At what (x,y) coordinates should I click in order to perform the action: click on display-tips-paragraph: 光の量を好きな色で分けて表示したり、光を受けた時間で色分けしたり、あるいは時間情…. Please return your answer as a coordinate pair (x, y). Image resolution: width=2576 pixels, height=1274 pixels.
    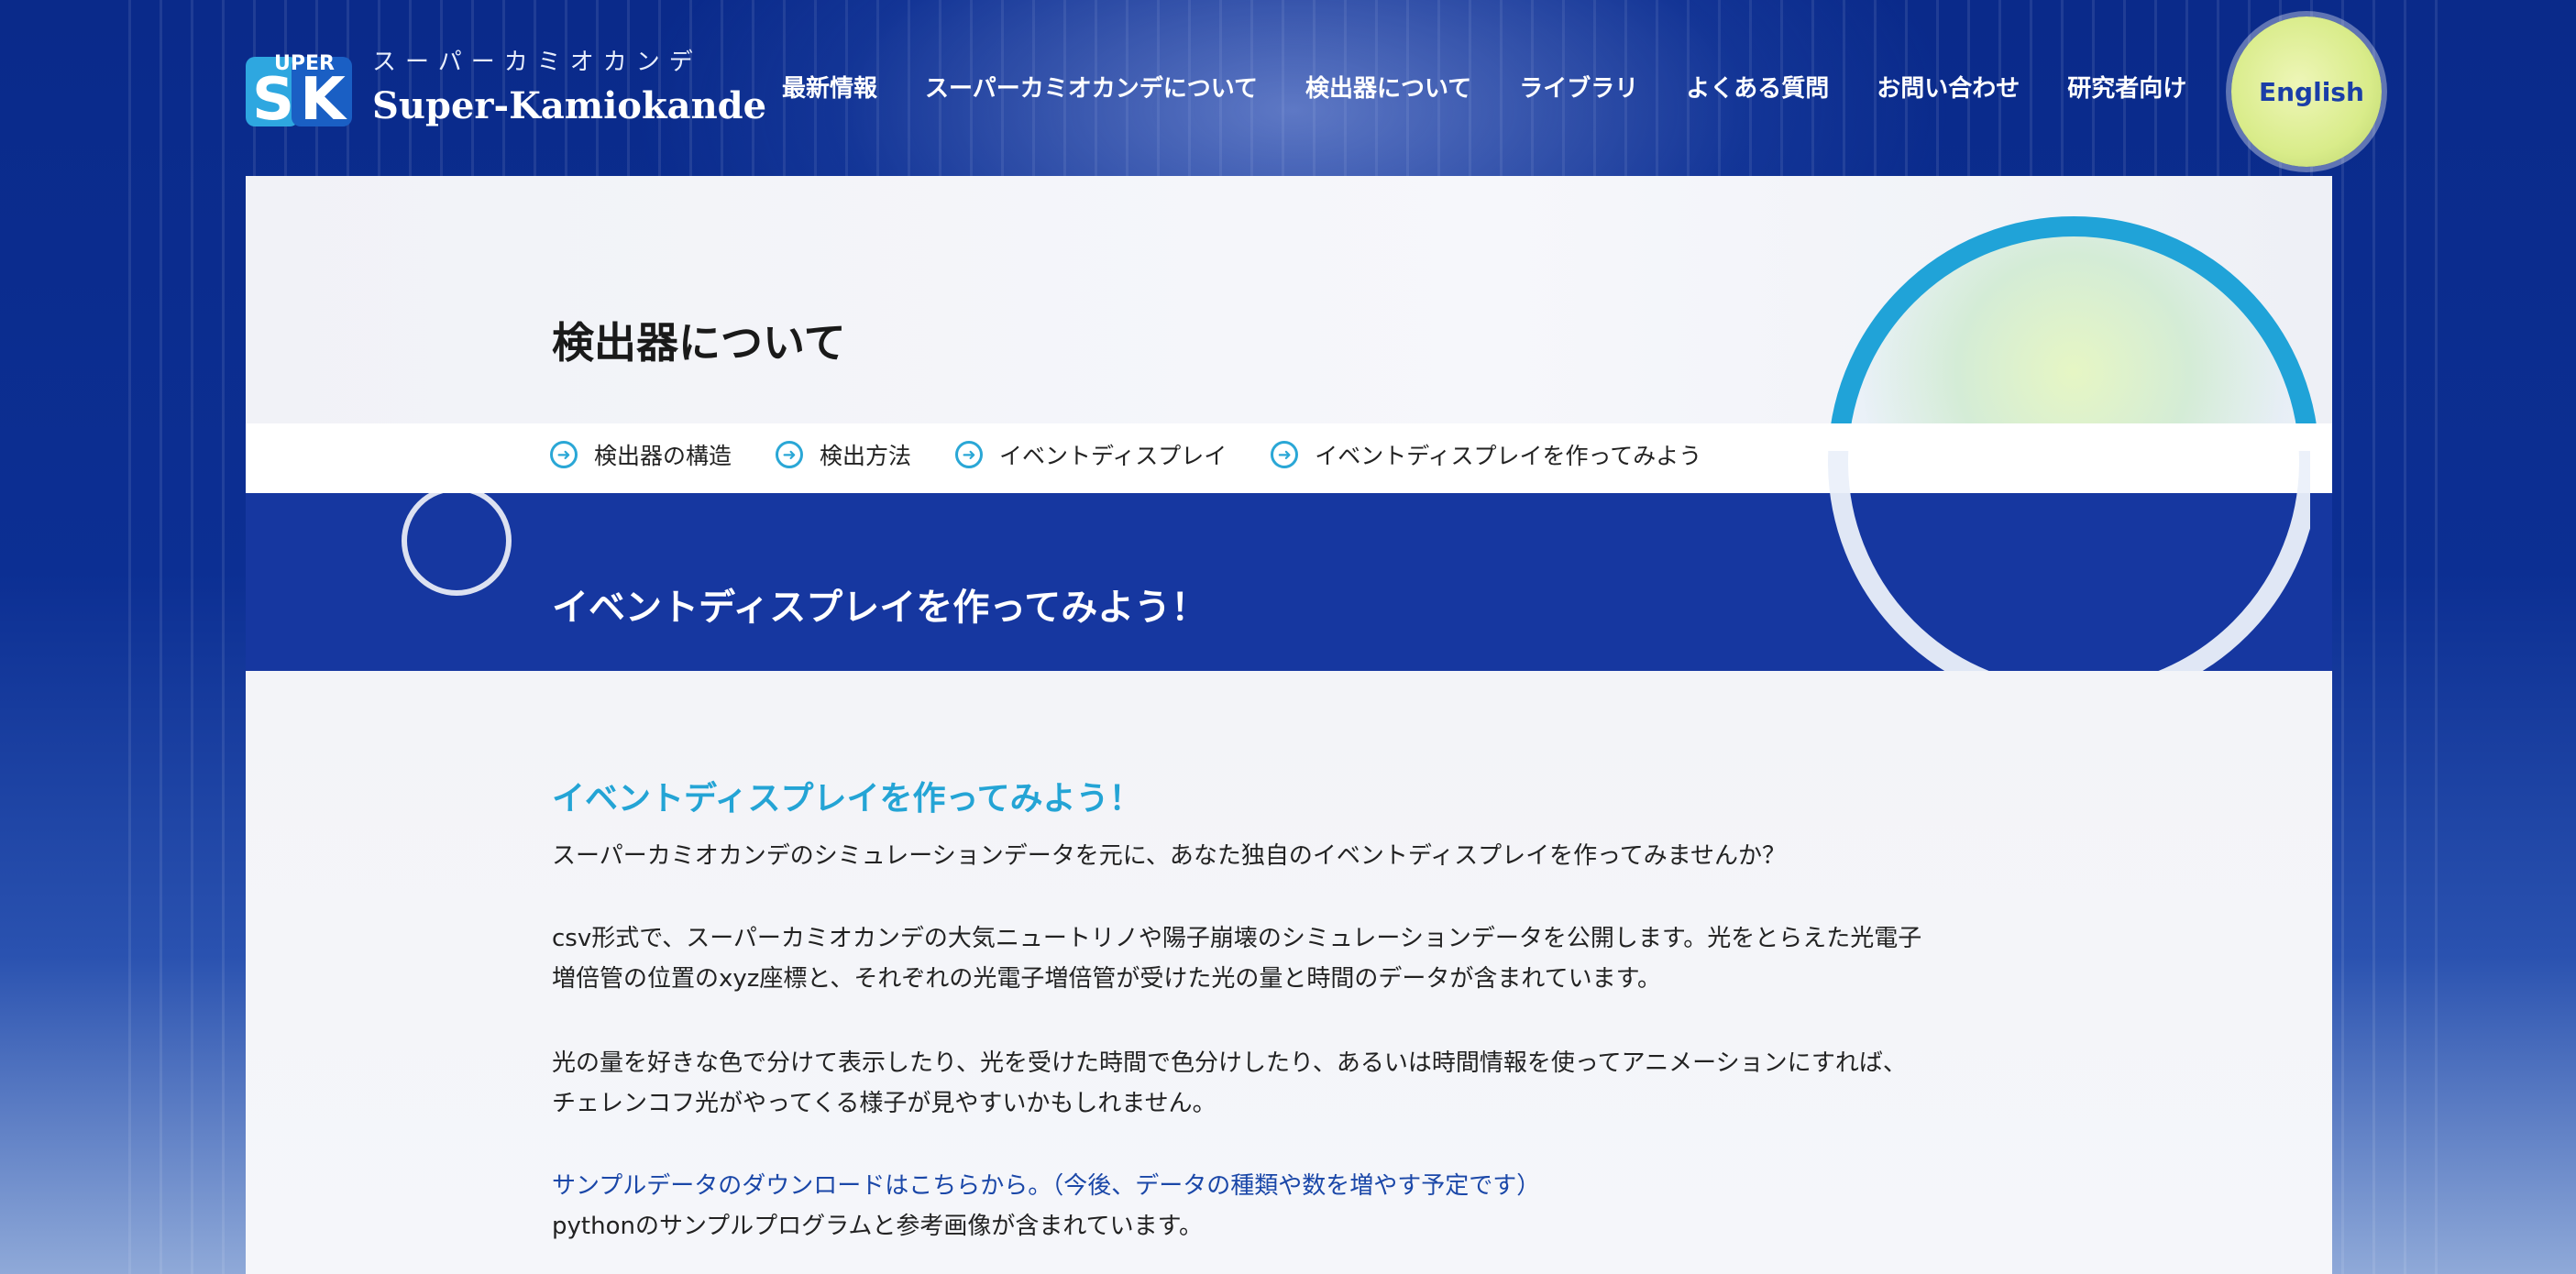
    Looking at the image, I should click on (1303, 1083).